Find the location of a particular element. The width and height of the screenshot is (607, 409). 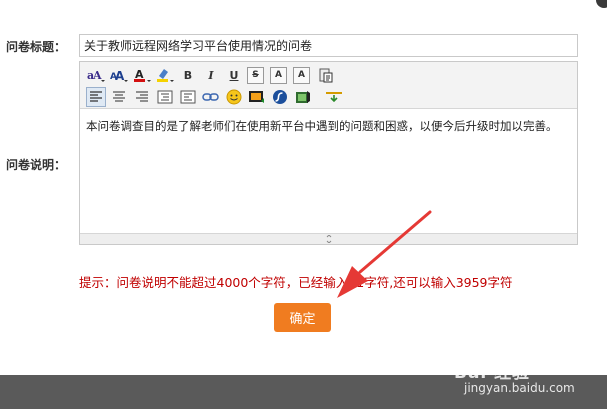

bold-icon: B is located at coordinates (188, 75).